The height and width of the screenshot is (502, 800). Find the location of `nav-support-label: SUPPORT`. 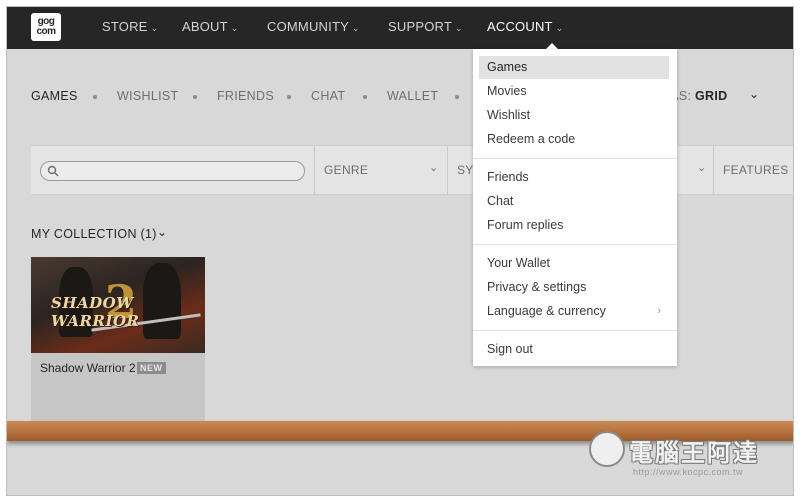

nav-support-label: SUPPORT is located at coordinates (420, 26).